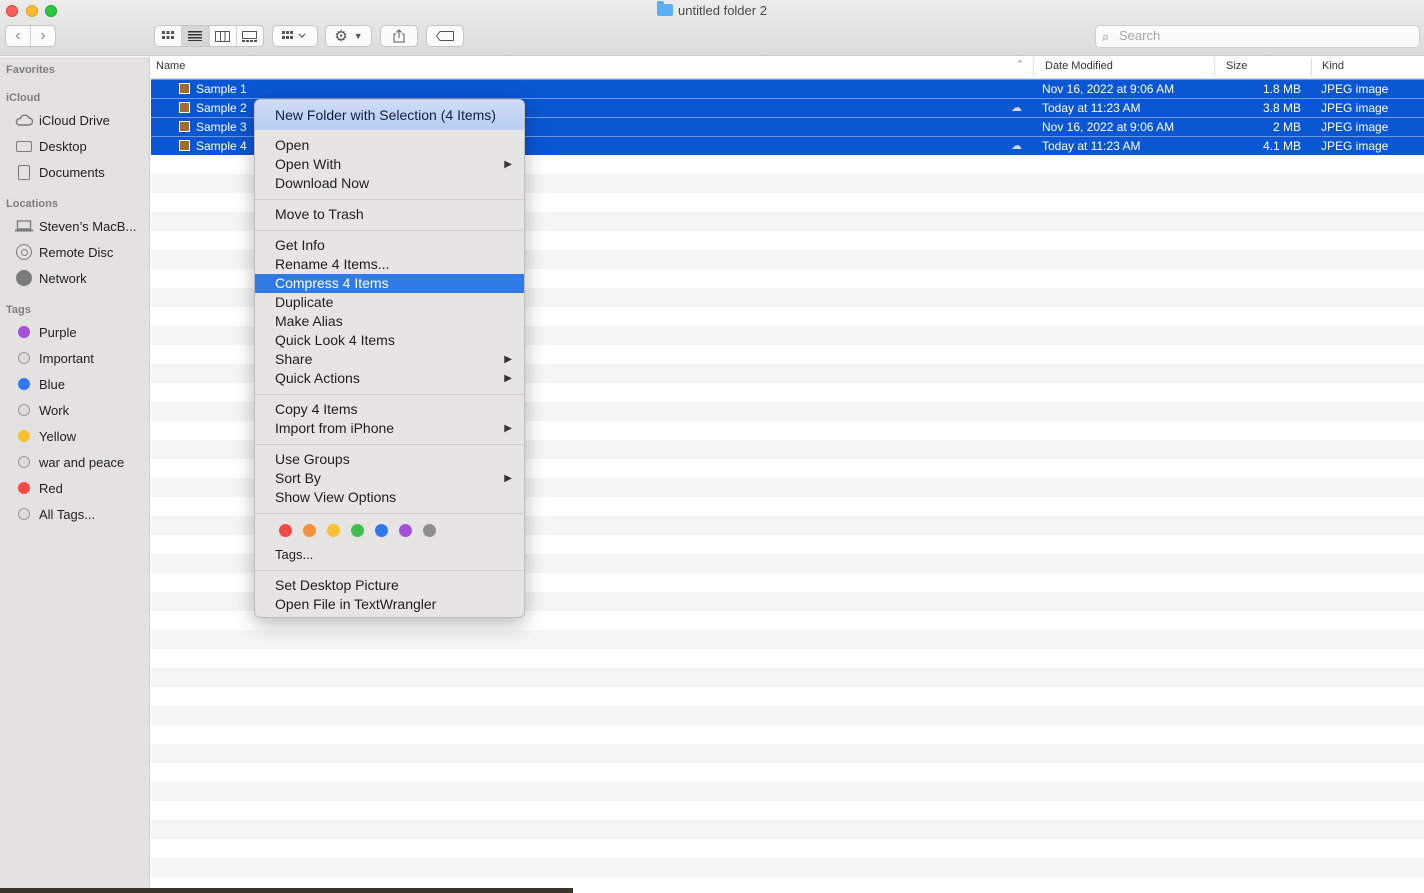 The image size is (1424, 893). What do you see at coordinates (24, 172) in the screenshot?
I see `document-icon` at bounding box center [24, 172].